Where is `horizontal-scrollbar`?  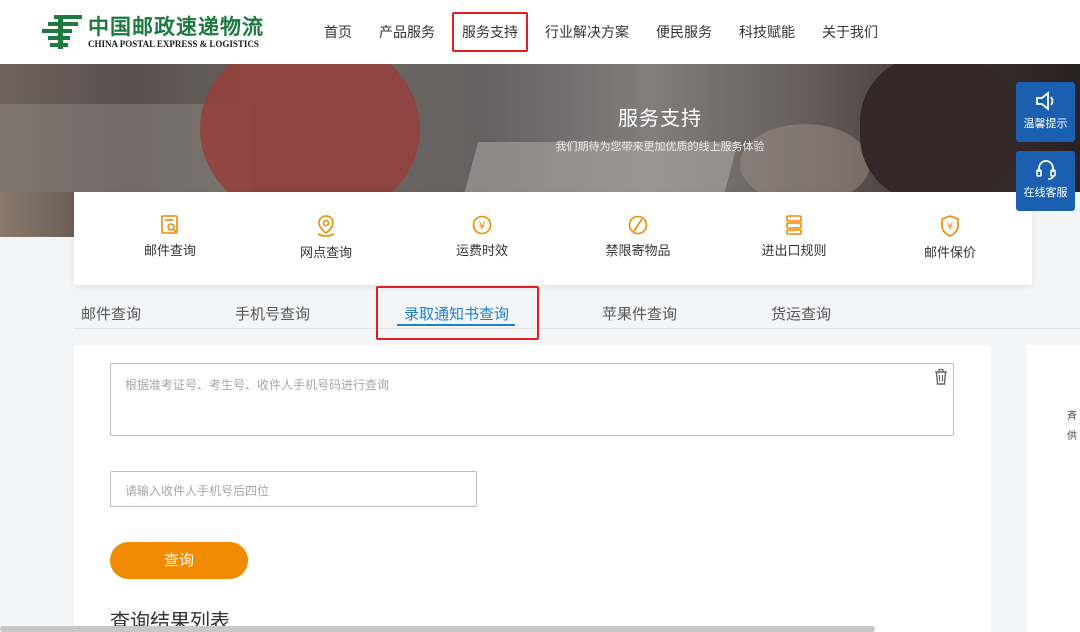 horizontal-scrollbar is located at coordinates (437, 629).